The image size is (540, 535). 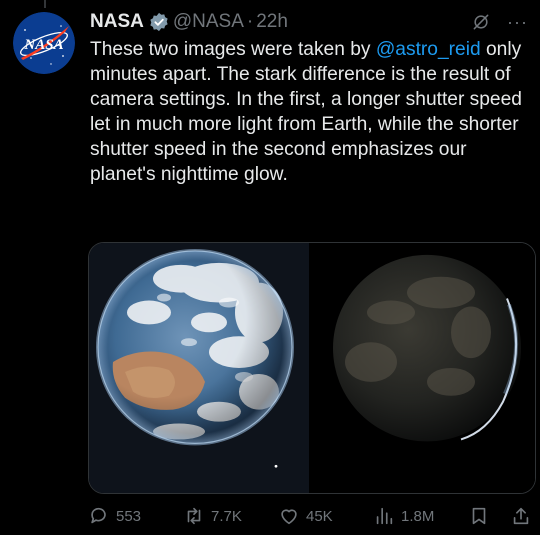 I want to click on author-name: NASA, so click(x=117, y=22).